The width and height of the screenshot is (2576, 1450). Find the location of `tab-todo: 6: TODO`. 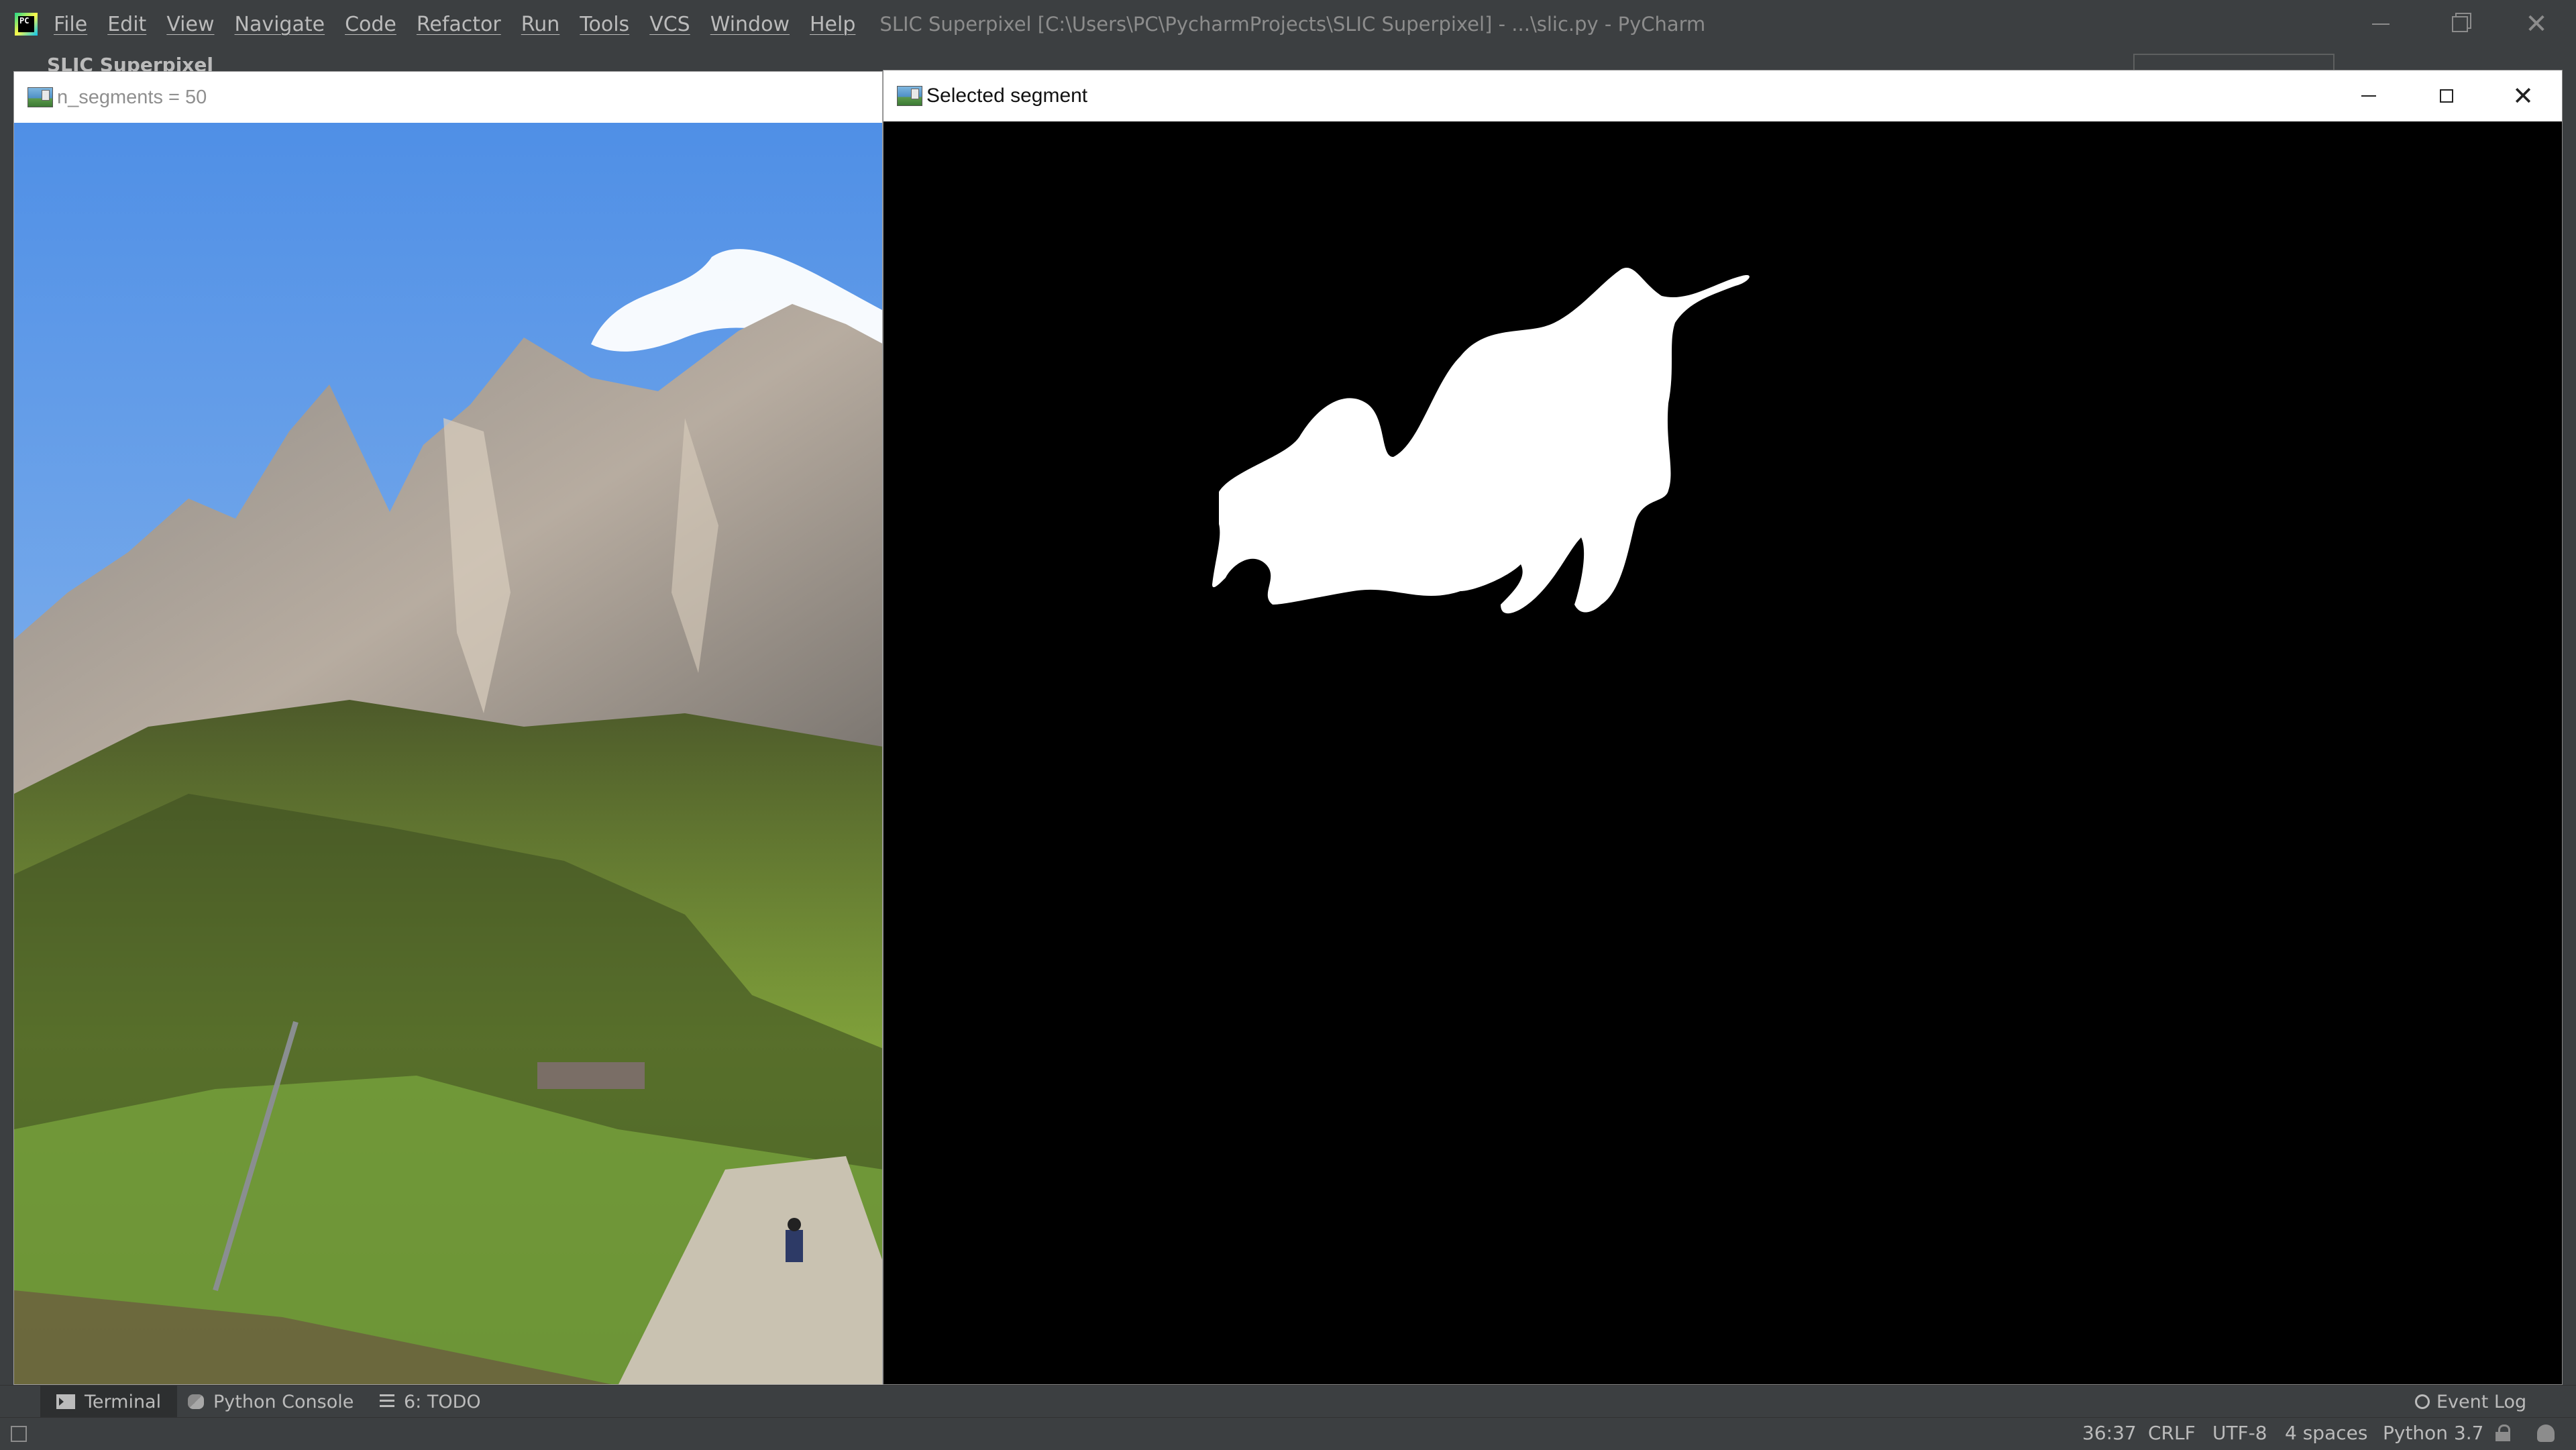

tab-todo: 6: TODO is located at coordinates (430, 1402).